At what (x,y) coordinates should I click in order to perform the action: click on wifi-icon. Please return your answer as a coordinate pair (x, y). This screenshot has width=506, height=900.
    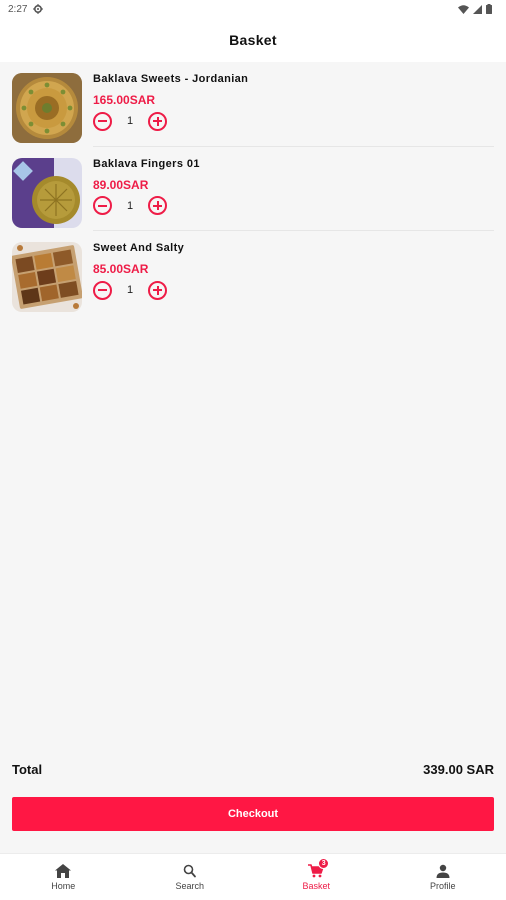
    Looking at the image, I should click on (463, 9).